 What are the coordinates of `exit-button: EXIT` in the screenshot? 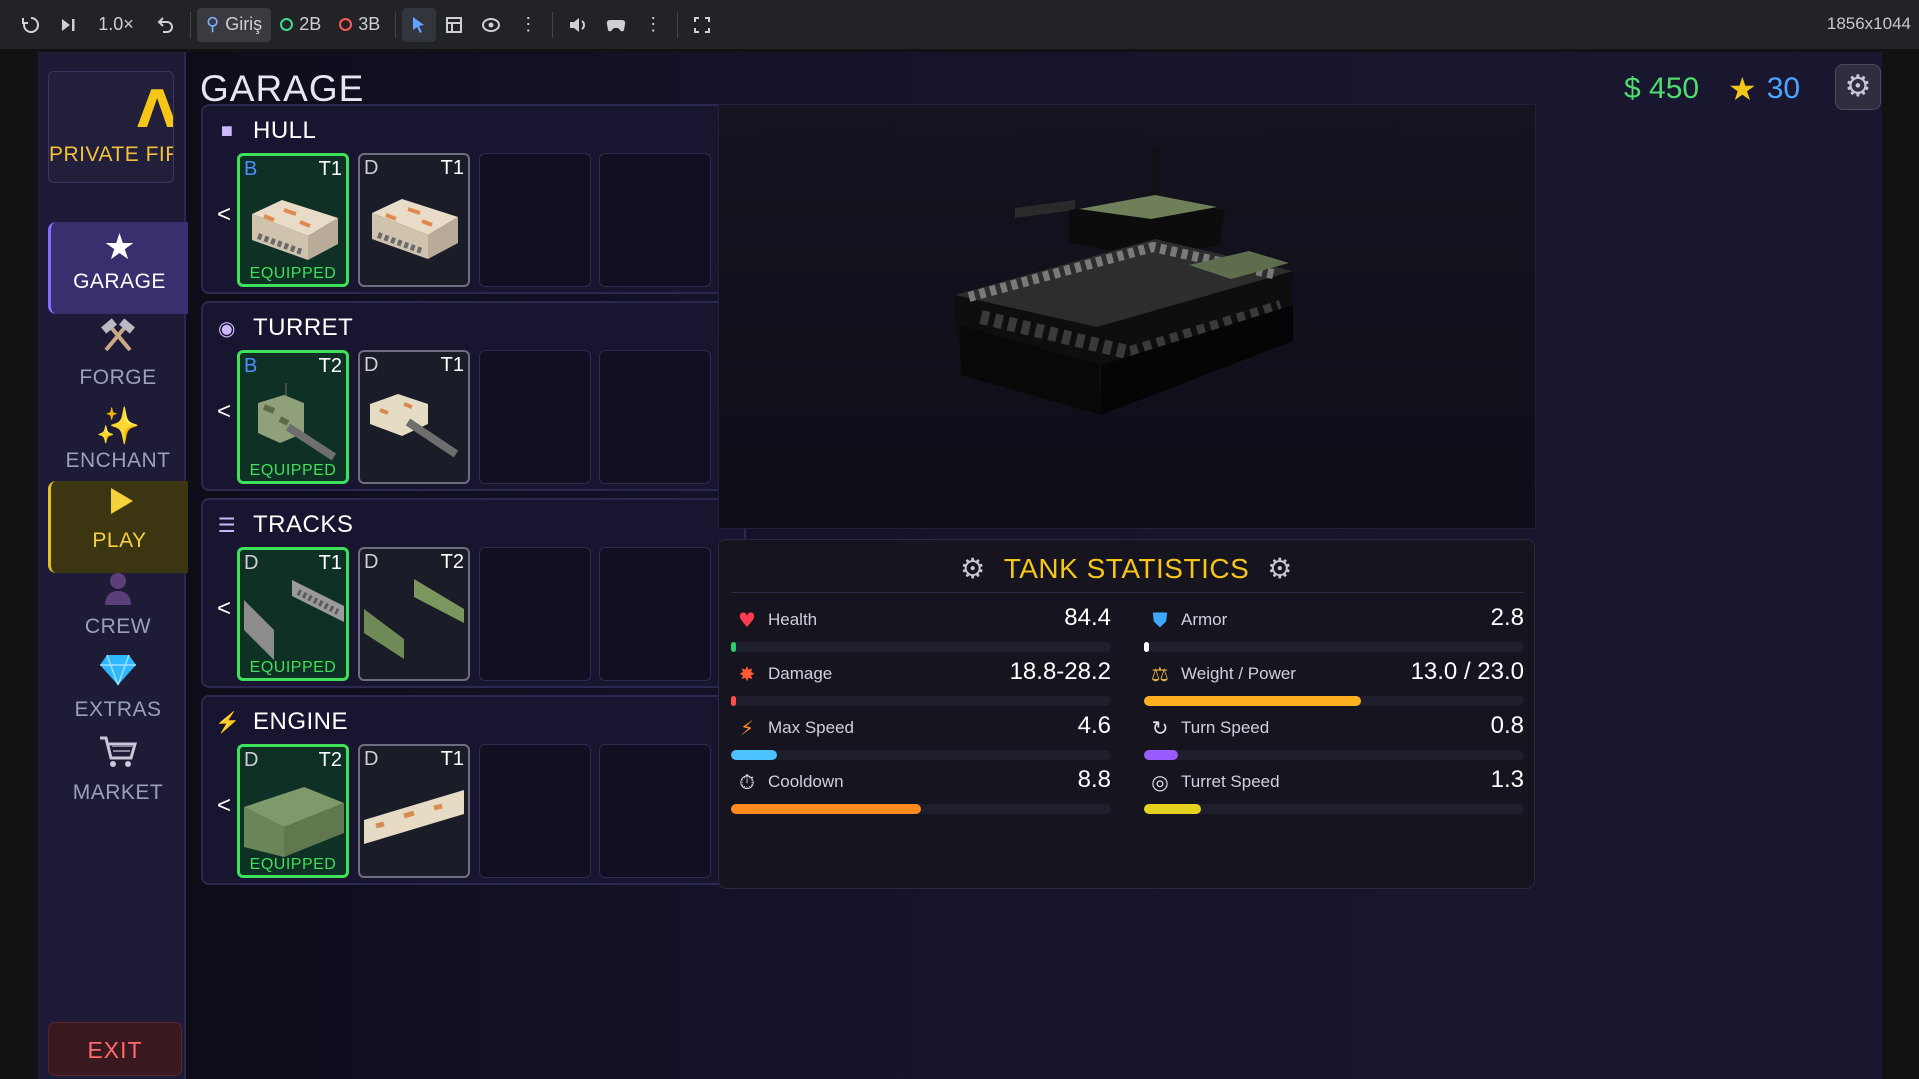 It's located at (115, 1049).